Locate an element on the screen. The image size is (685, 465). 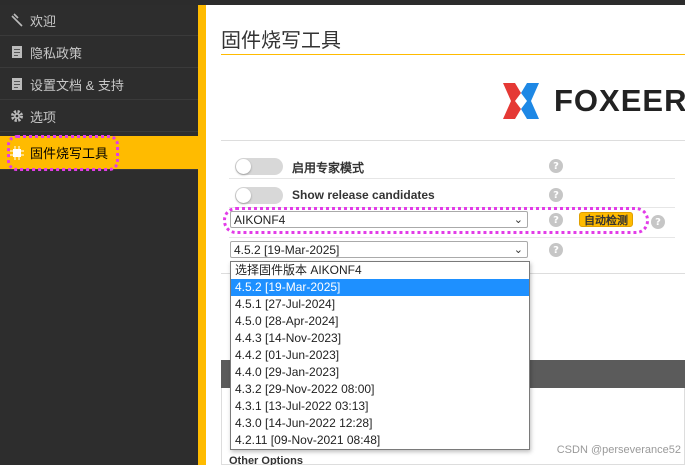
foxeer-logo: FOXEER is located at coordinates (592, 101).